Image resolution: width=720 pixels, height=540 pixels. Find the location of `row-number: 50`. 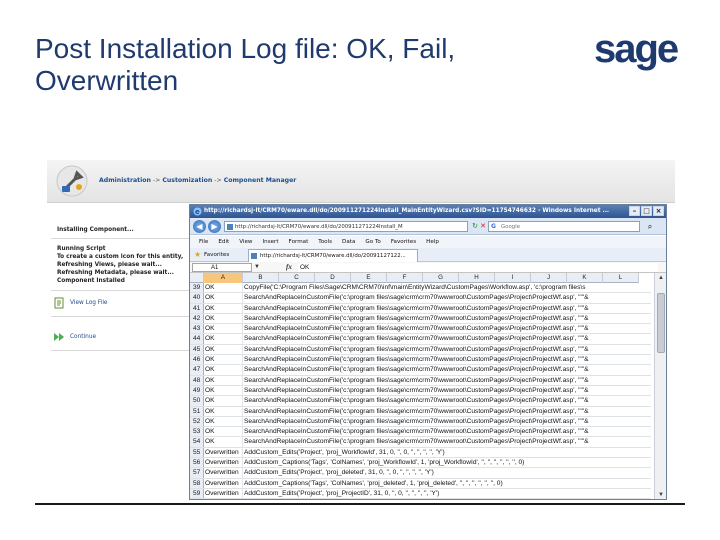

row-number: 50 is located at coordinates (197, 401).